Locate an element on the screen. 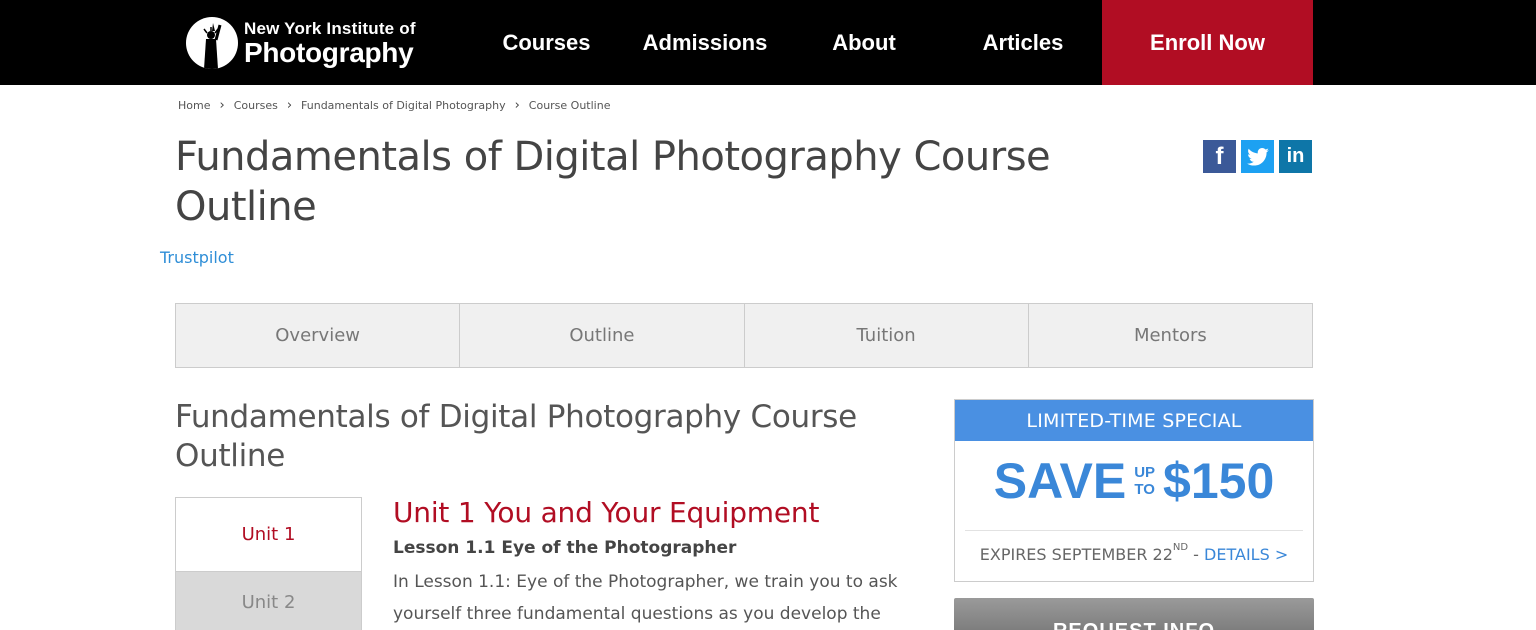  twitter-share-icon is located at coordinates (1257, 156).